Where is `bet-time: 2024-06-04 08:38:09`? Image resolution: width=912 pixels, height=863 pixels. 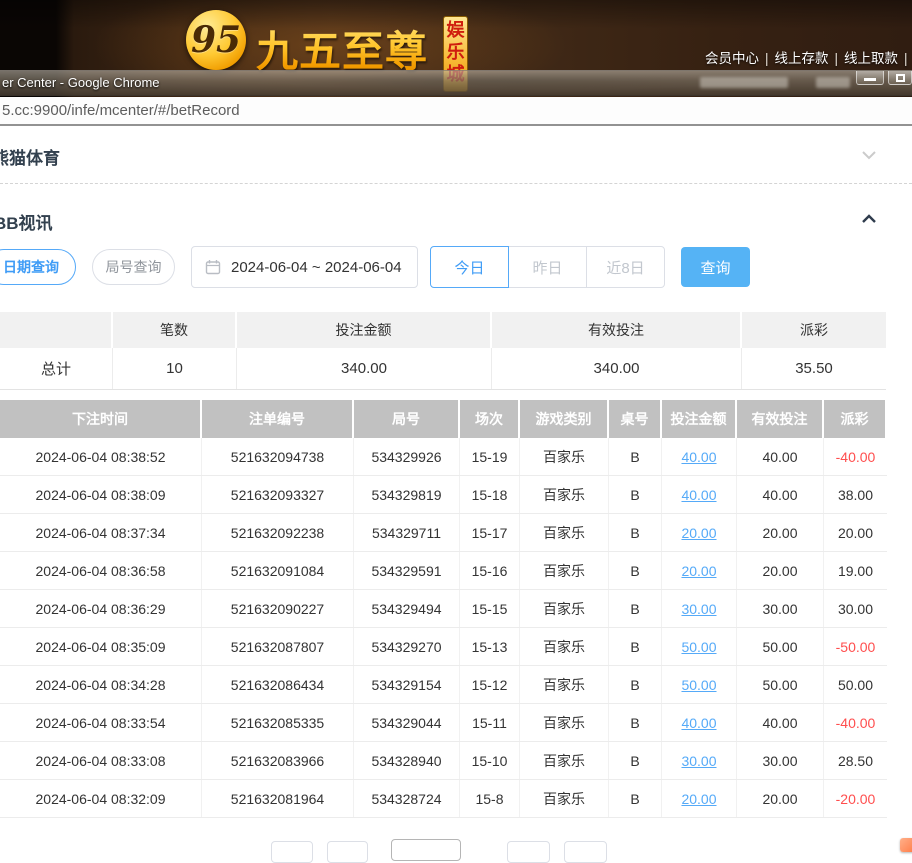 bet-time: 2024-06-04 08:38:09 is located at coordinates (101, 494).